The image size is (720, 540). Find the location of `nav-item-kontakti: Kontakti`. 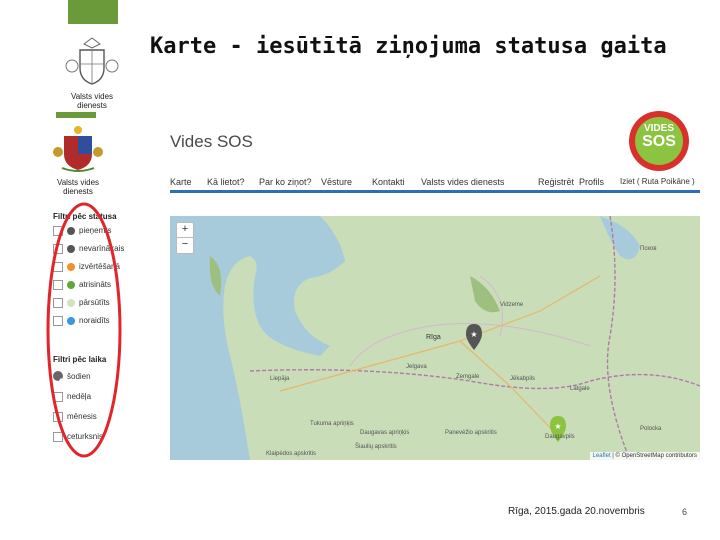

nav-item-kontakti: Kontakti is located at coordinates (388, 182).